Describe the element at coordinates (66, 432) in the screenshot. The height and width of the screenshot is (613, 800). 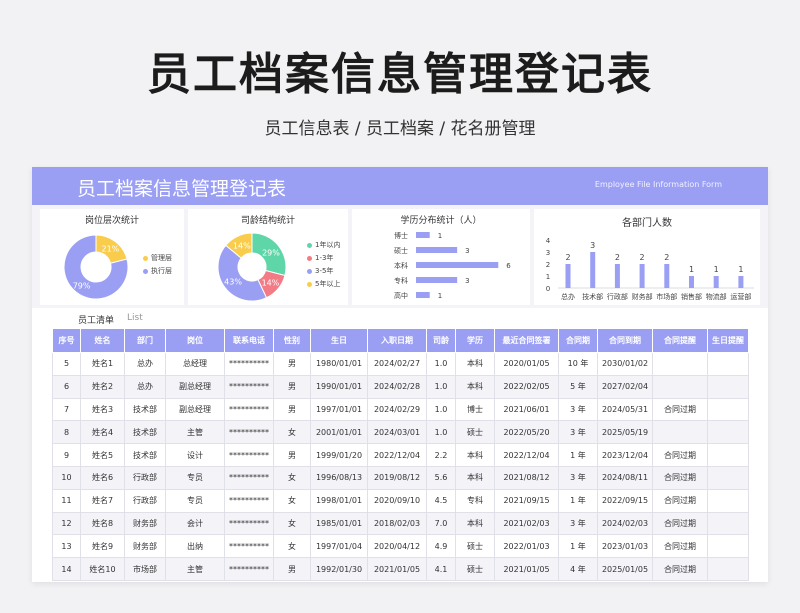
I see `table-cell: 8` at that location.